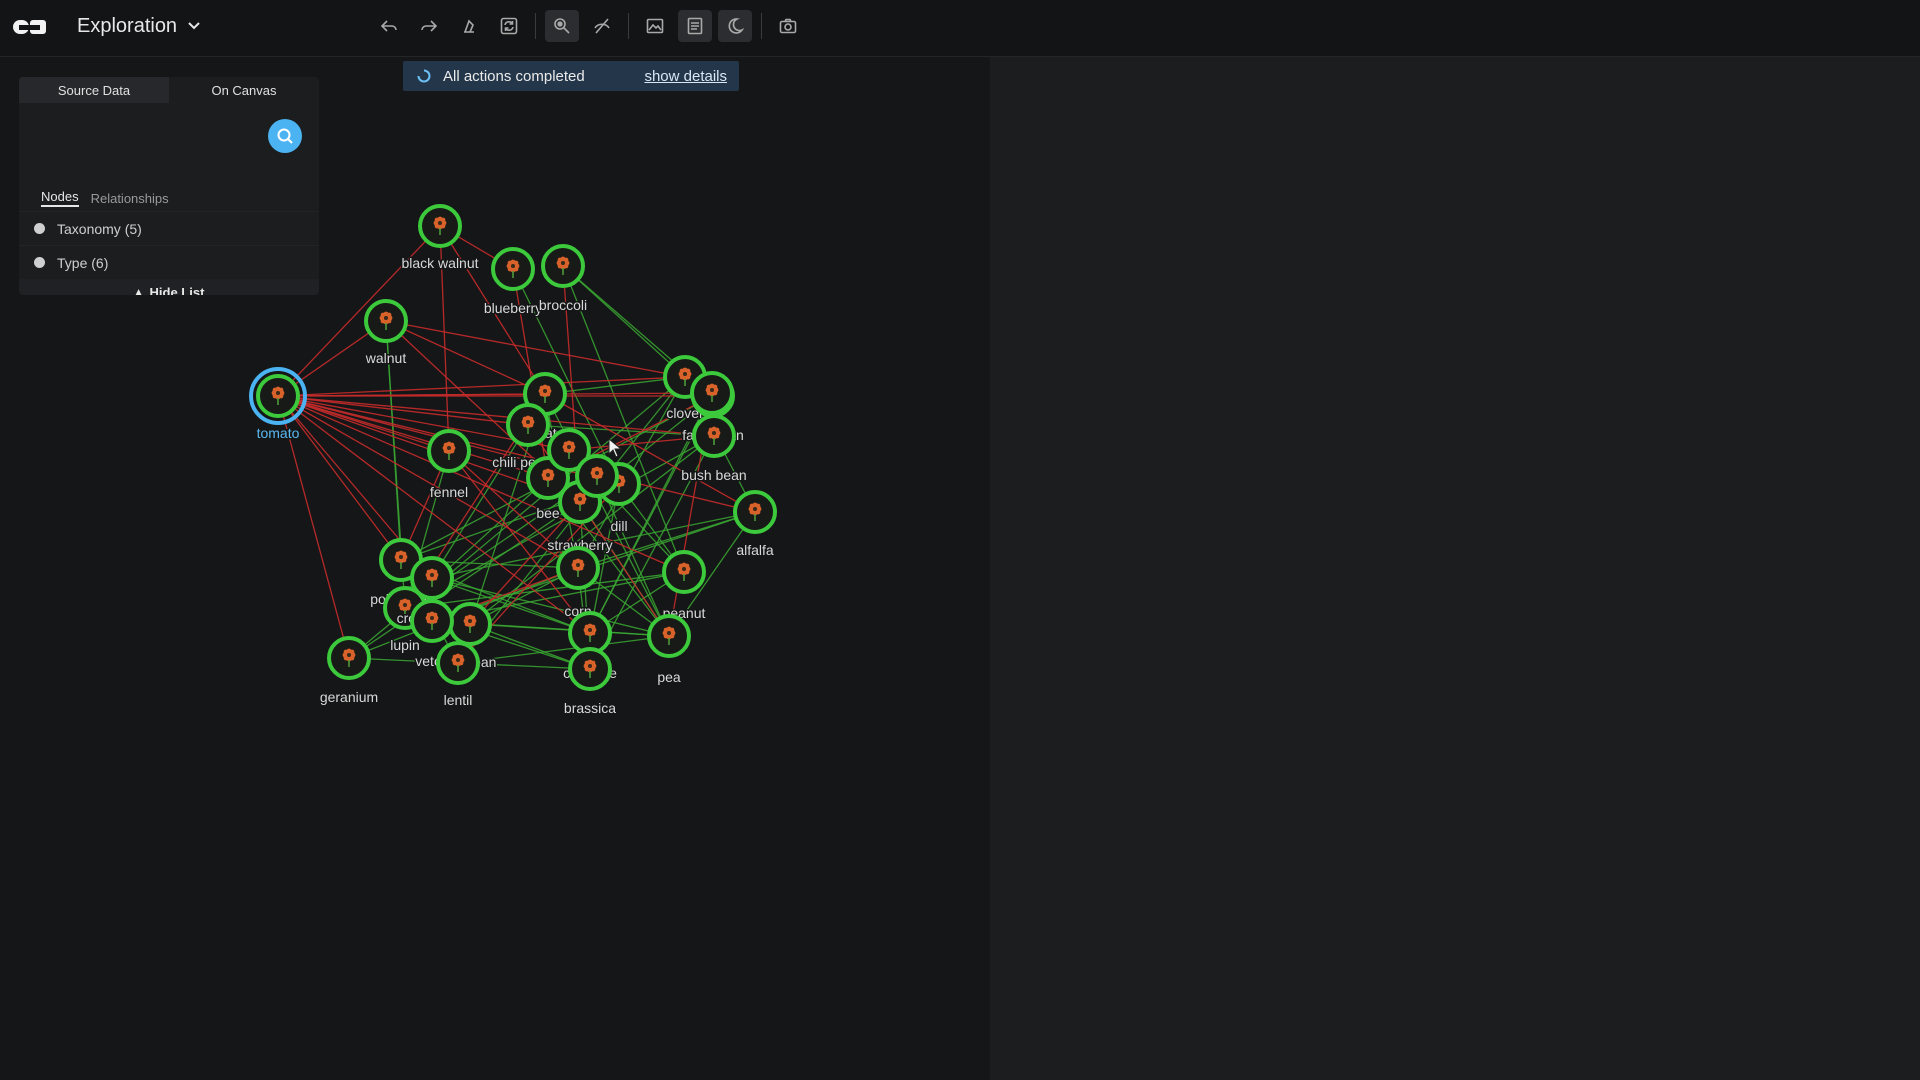 The height and width of the screenshot is (1080, 1920). I want to click on node-label: bush bean, so click(713, 475).